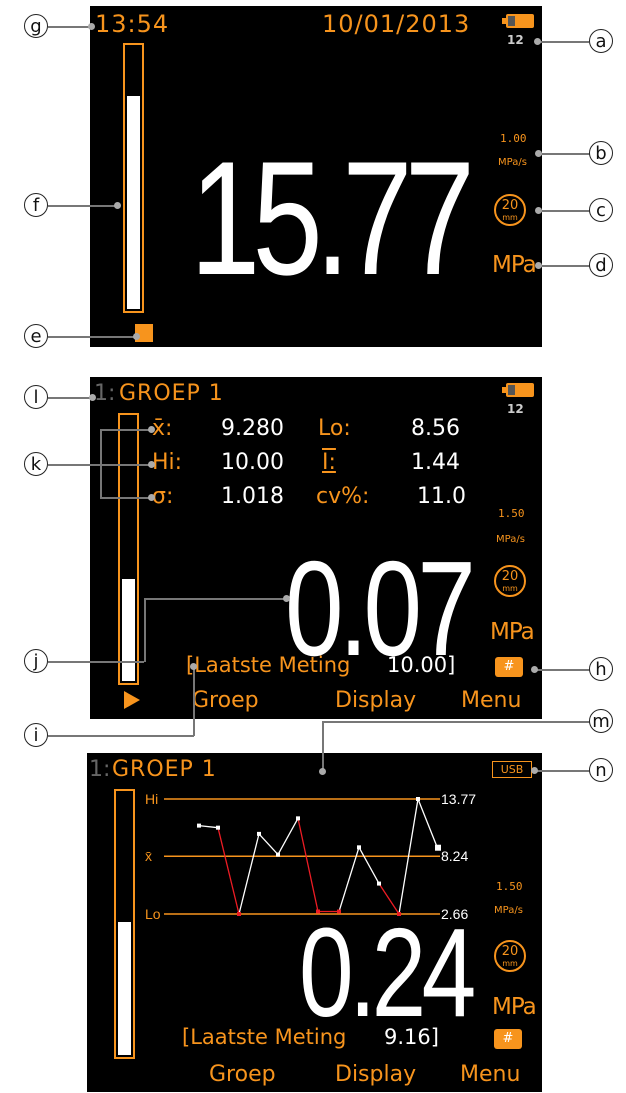 The image size is (626, 1093). Describe the element at coordinates (537, 41) in the screenshot. I see `leader-dot-a` at that location.